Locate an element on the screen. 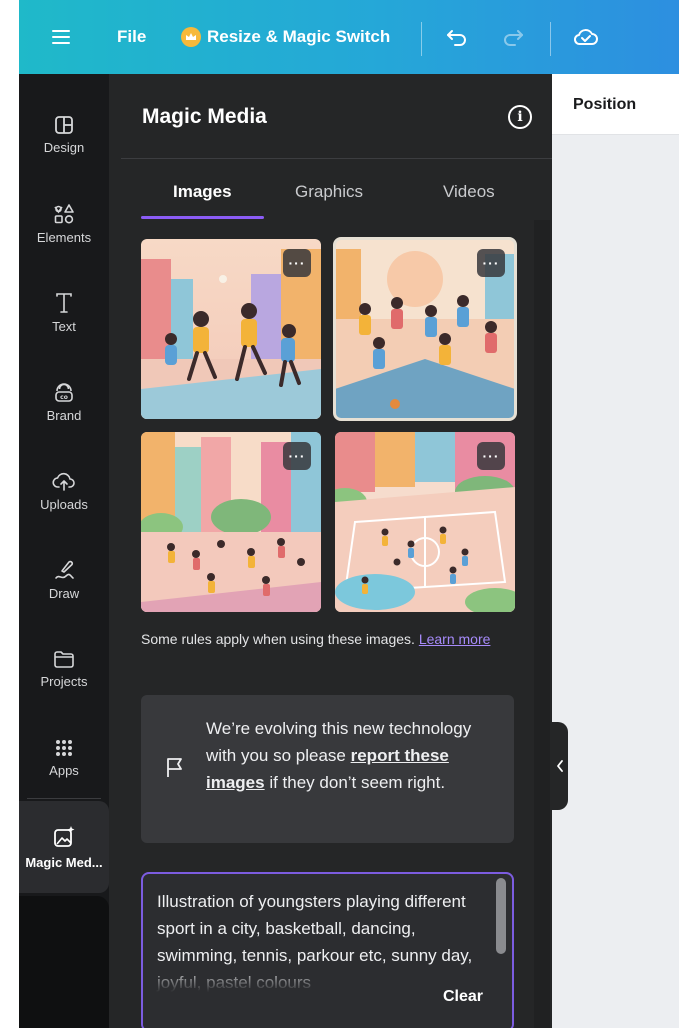  clear-button: Clear is located at coordinates (463, 997).